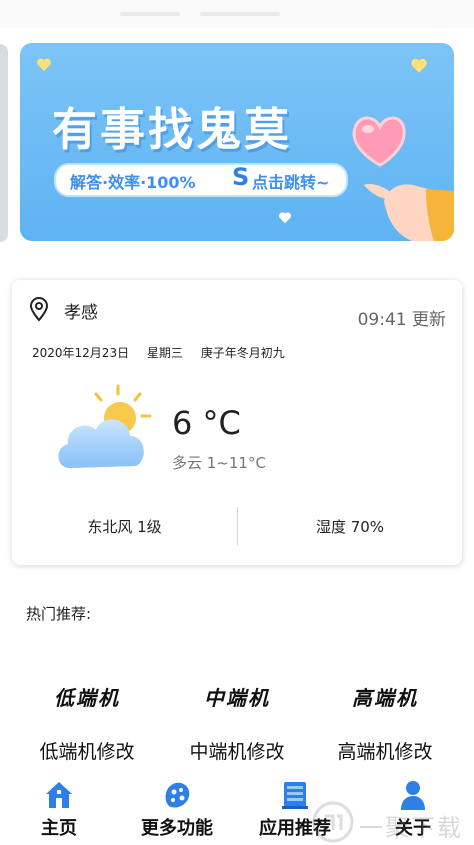 The width and height of the screenshot is (474, 845). I want to click on nav-home: 主页, so click(59, 807).